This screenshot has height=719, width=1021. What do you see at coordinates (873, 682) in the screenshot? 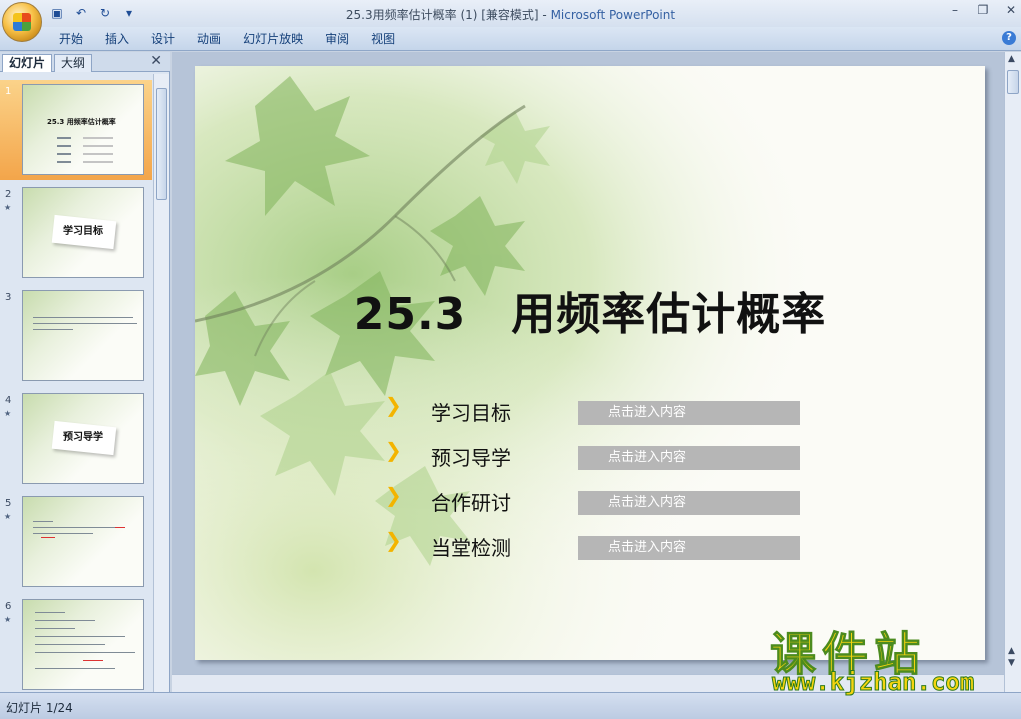
I see `watermark-url: www.kjzhan.com` at bounding box center [873, 682].